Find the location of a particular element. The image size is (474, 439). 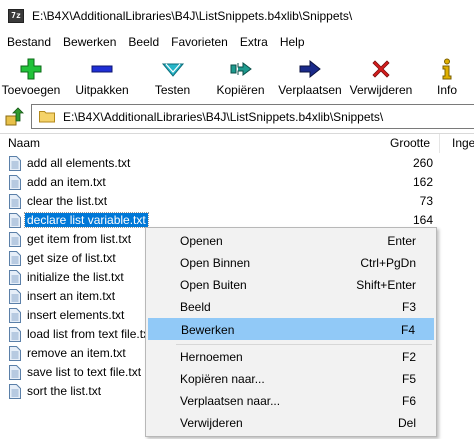

menu-item-shortcut: Shift+Enter is located at coordinates (386, 285).